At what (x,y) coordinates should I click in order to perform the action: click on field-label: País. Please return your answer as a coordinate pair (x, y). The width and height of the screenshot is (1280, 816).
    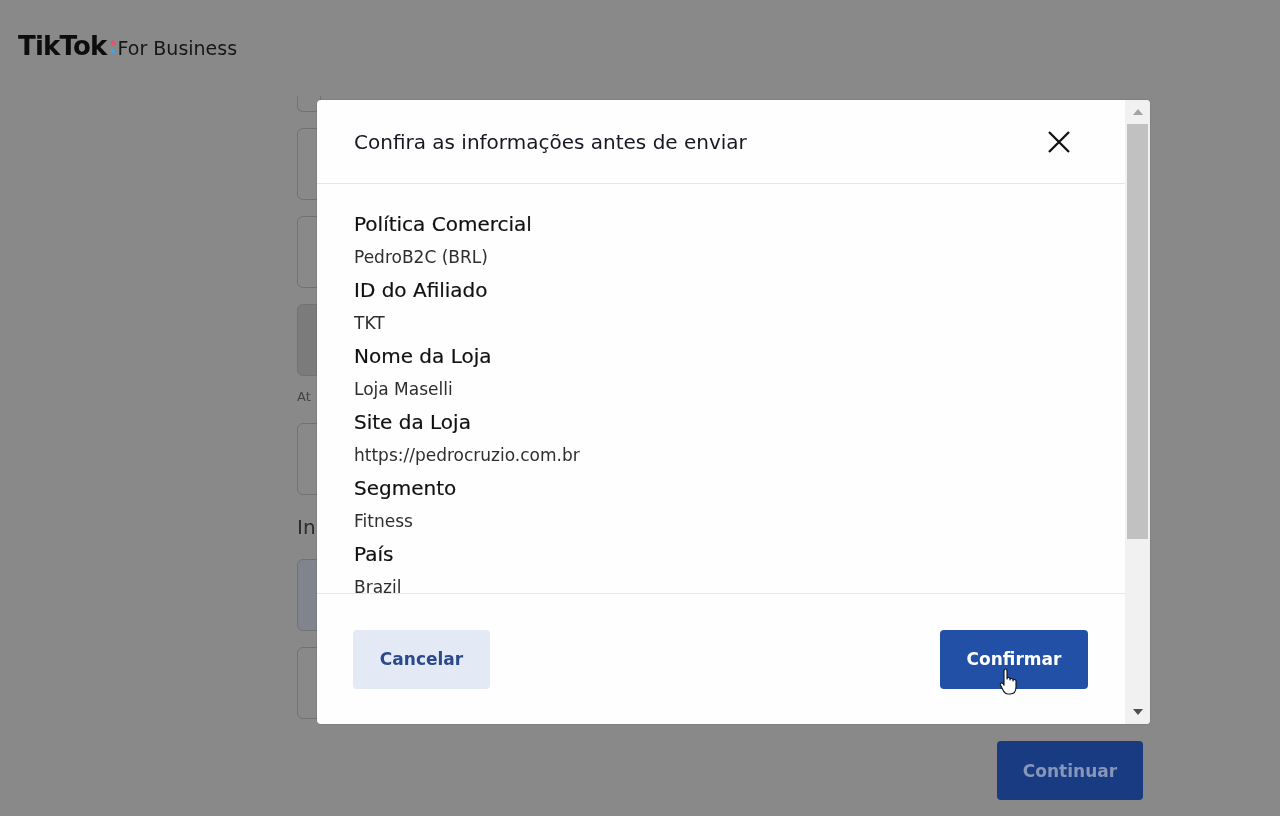
    Looking at the image, I should click on (374, 554).